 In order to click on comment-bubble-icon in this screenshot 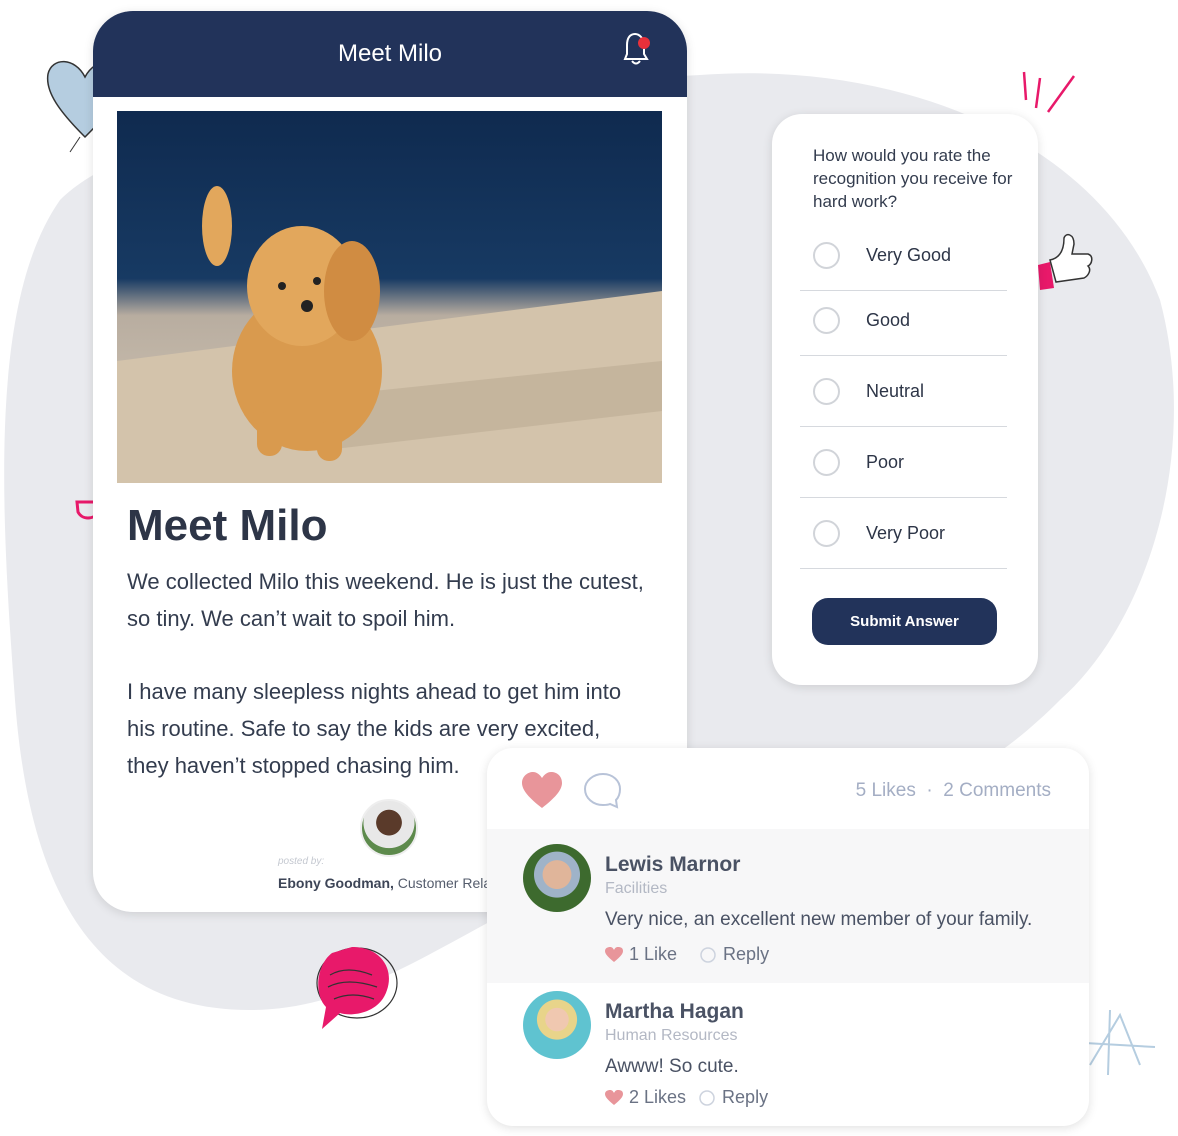, I will do `click(603, 791)`.